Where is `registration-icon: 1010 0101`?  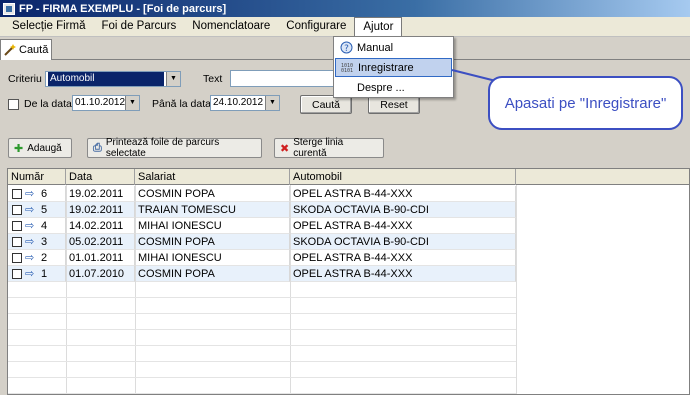
registration-icon: 1010 0101 is located at coordinates (347, 67).